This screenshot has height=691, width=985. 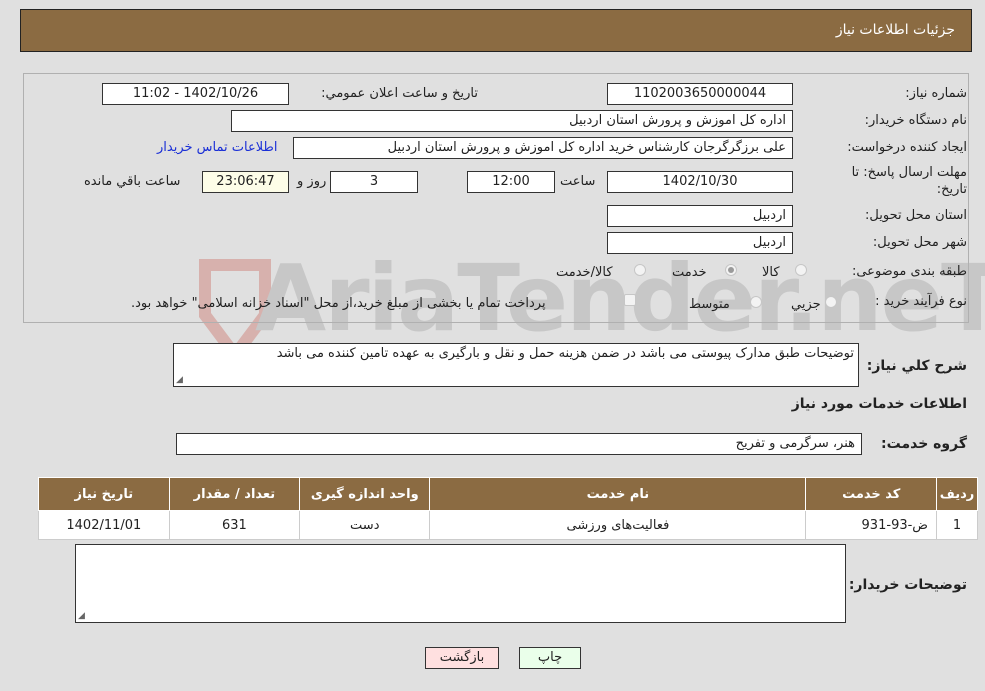 What do you see at coordinates (245, 182) in the screenshot?
I see `remaining-time-field: 23:06:47` at bounding box center [245, 182].